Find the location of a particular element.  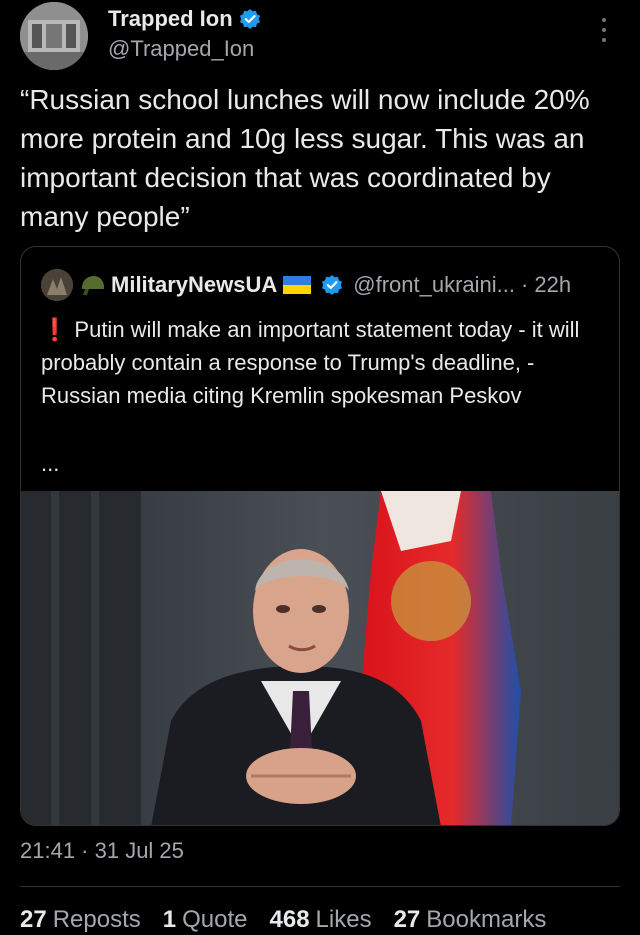

quotes-label: Quote is located at coordinates (215, 919).